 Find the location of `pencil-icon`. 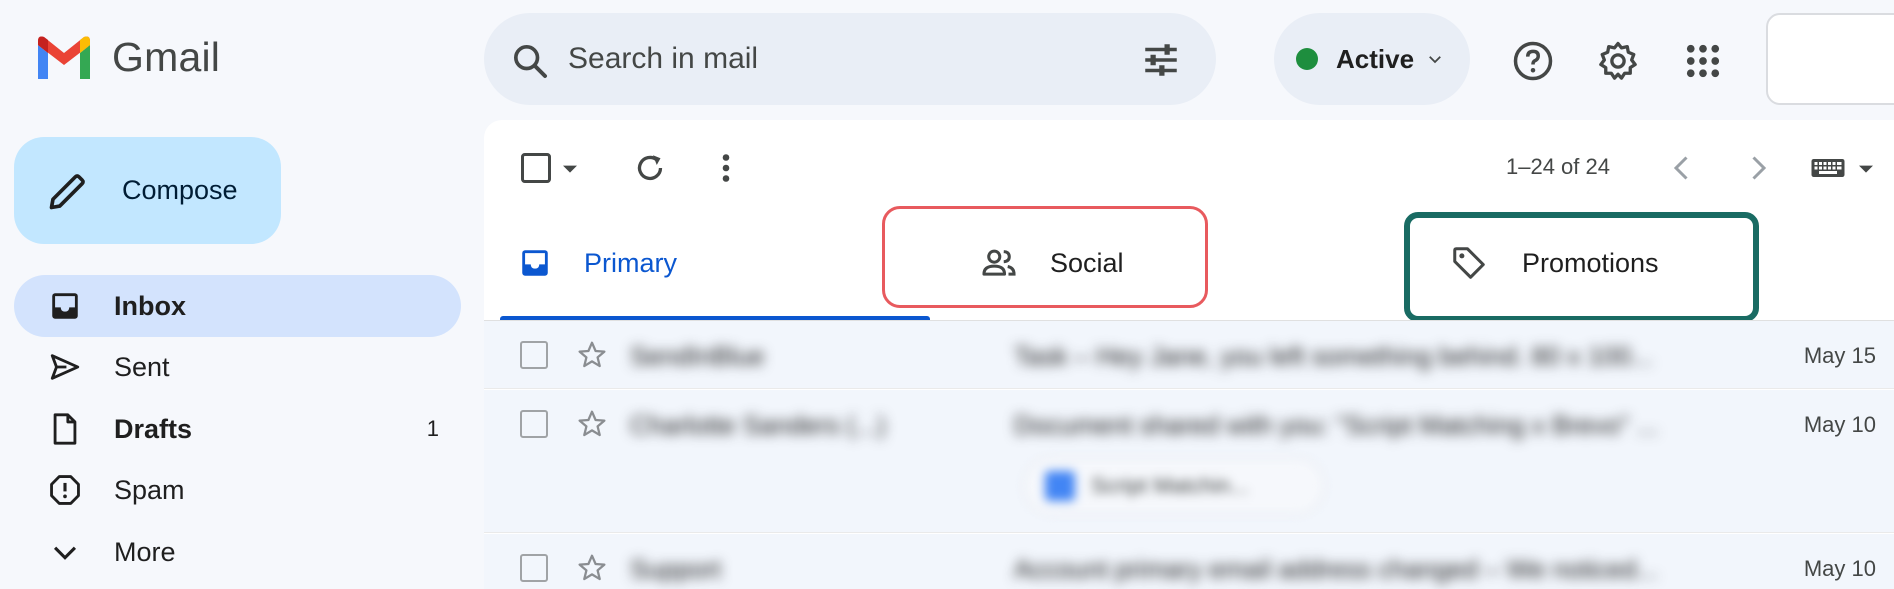

pencil-icon is located at coordinates (67, 191).